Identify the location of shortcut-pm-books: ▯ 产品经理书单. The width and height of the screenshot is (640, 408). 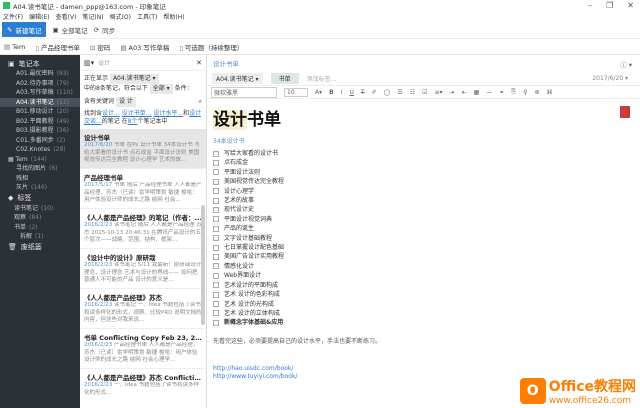
(57, 47).